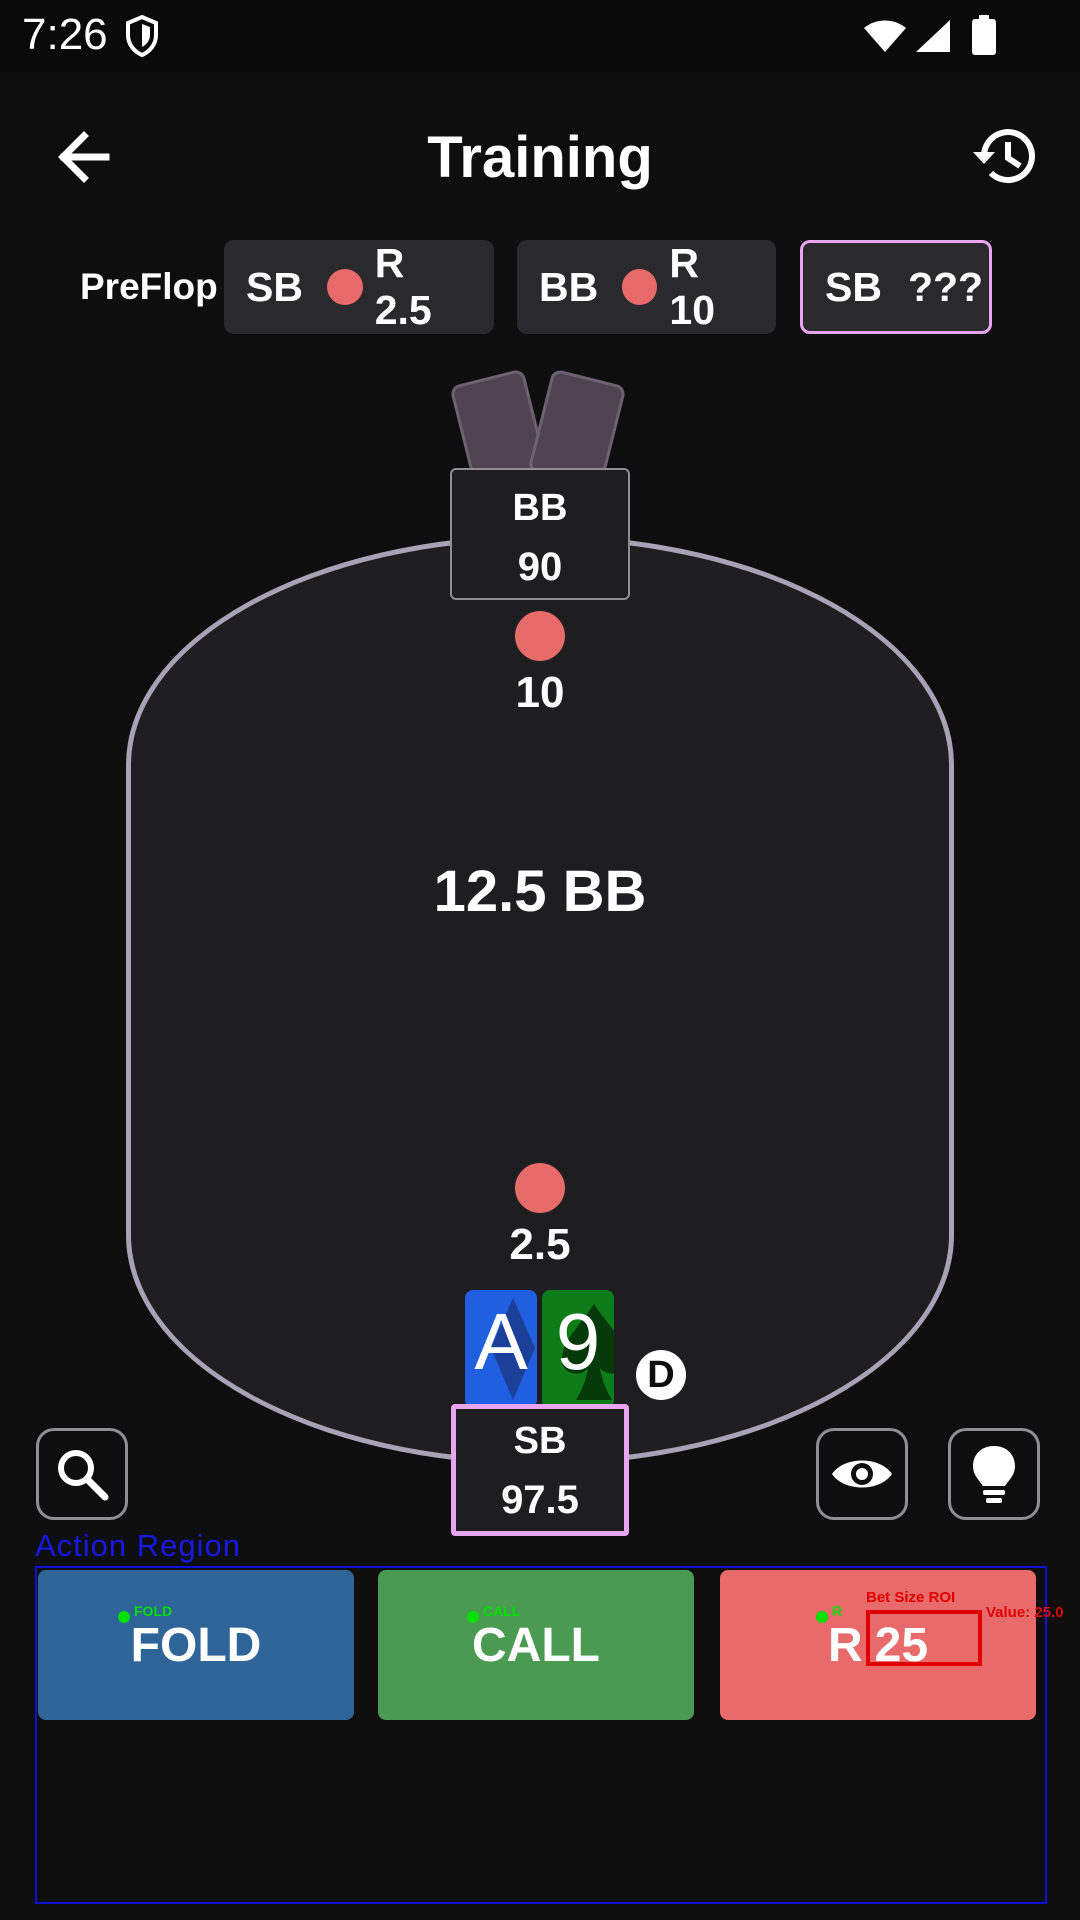  I want to click on search-button, so click(82, 1474).